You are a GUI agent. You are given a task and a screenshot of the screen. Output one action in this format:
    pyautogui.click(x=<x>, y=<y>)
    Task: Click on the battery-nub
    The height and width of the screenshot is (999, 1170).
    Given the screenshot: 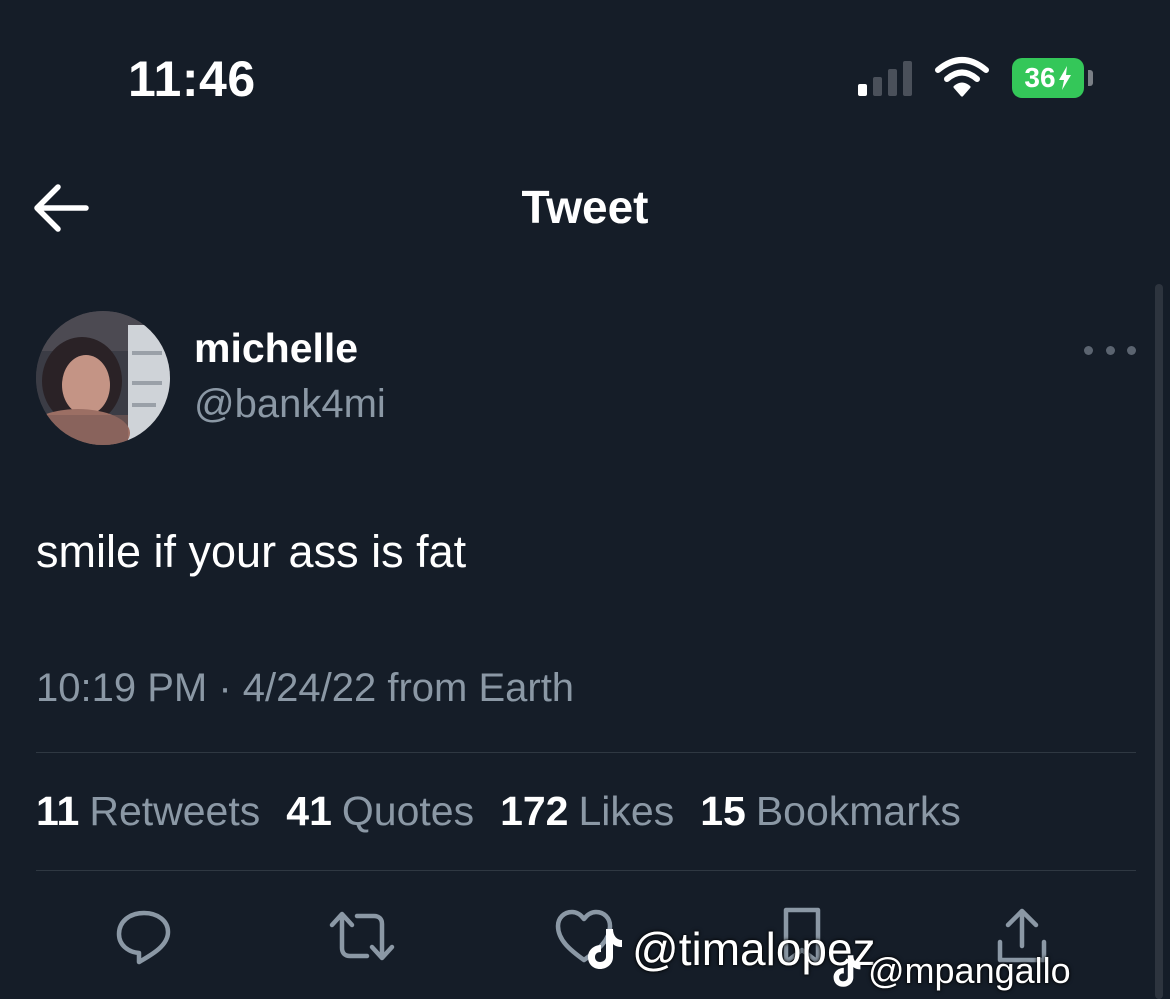 What is the action you would take?
    pyautogui.click(x=1090, y=78)
    